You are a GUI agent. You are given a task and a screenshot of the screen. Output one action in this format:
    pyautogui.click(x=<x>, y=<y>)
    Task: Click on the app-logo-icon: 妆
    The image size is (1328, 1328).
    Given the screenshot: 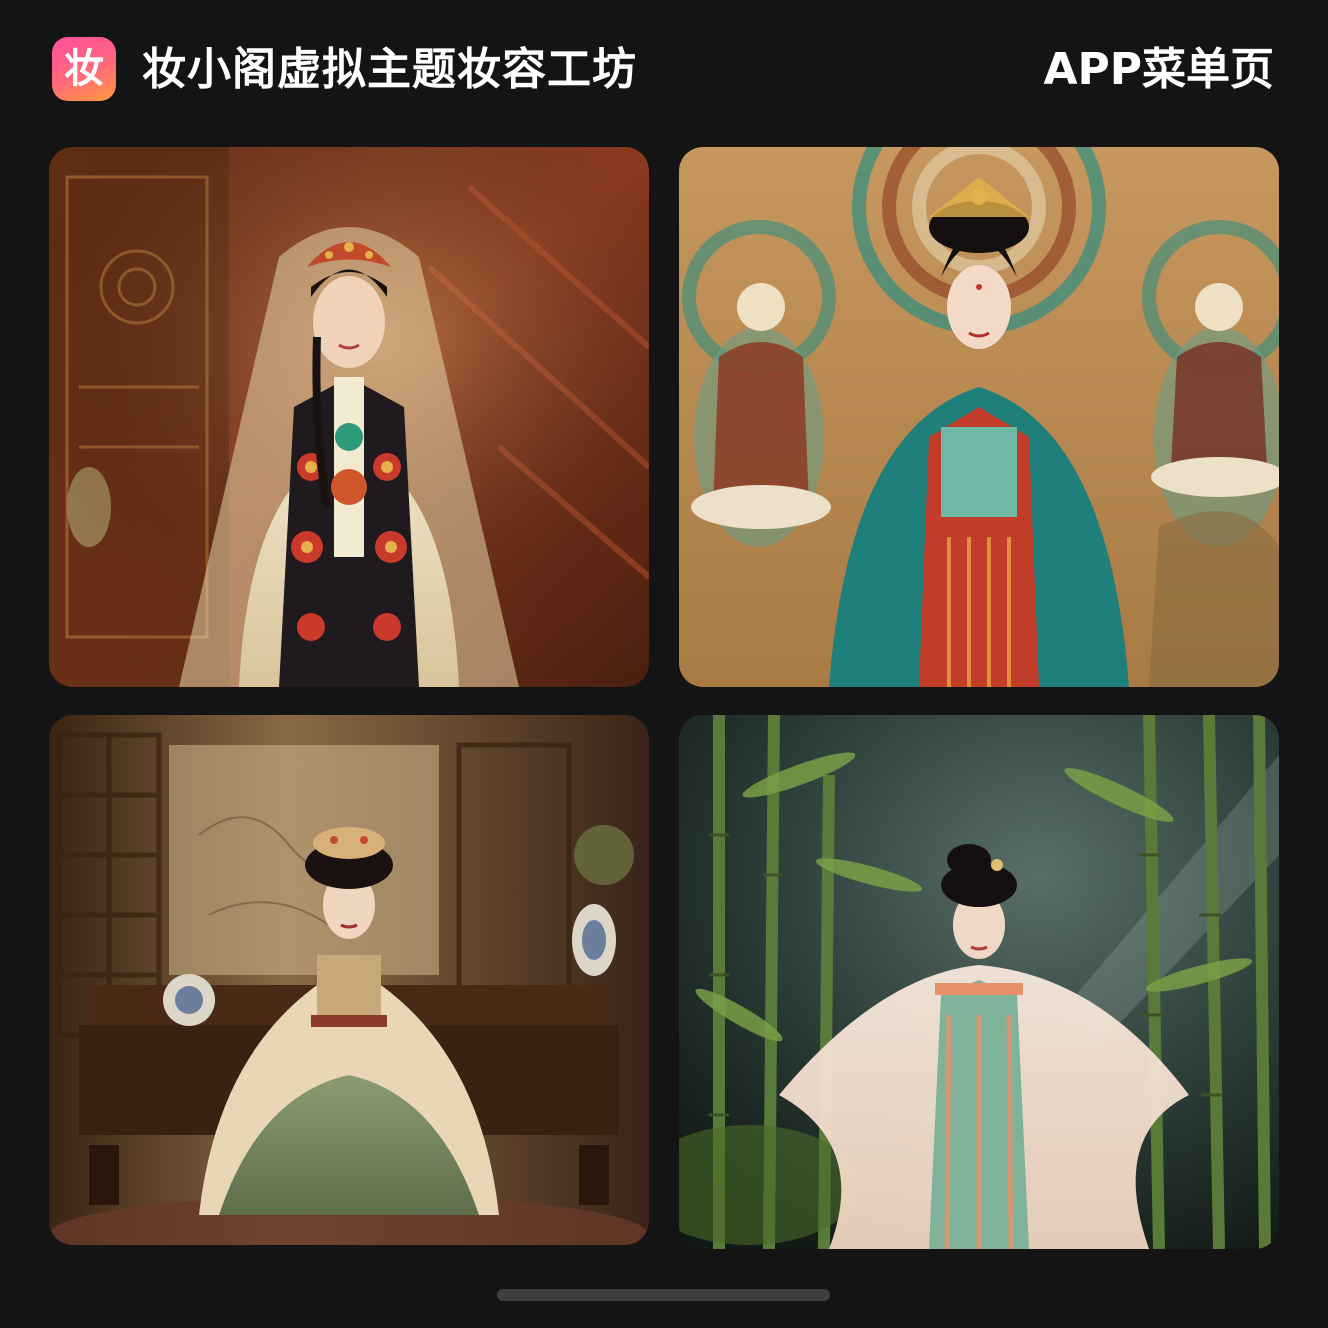 What is the action you would take?
    pyautogui.click(x=84, y=69)
    